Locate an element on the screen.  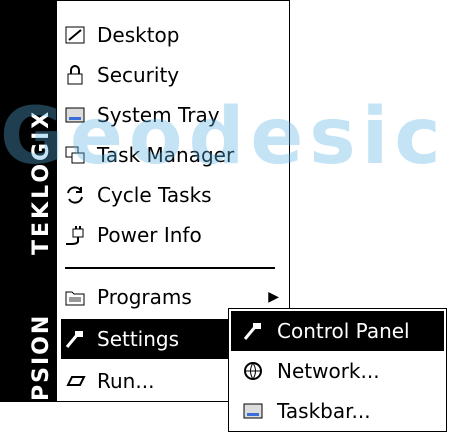
programs-folder-icon is located at coordinates (75, 297).